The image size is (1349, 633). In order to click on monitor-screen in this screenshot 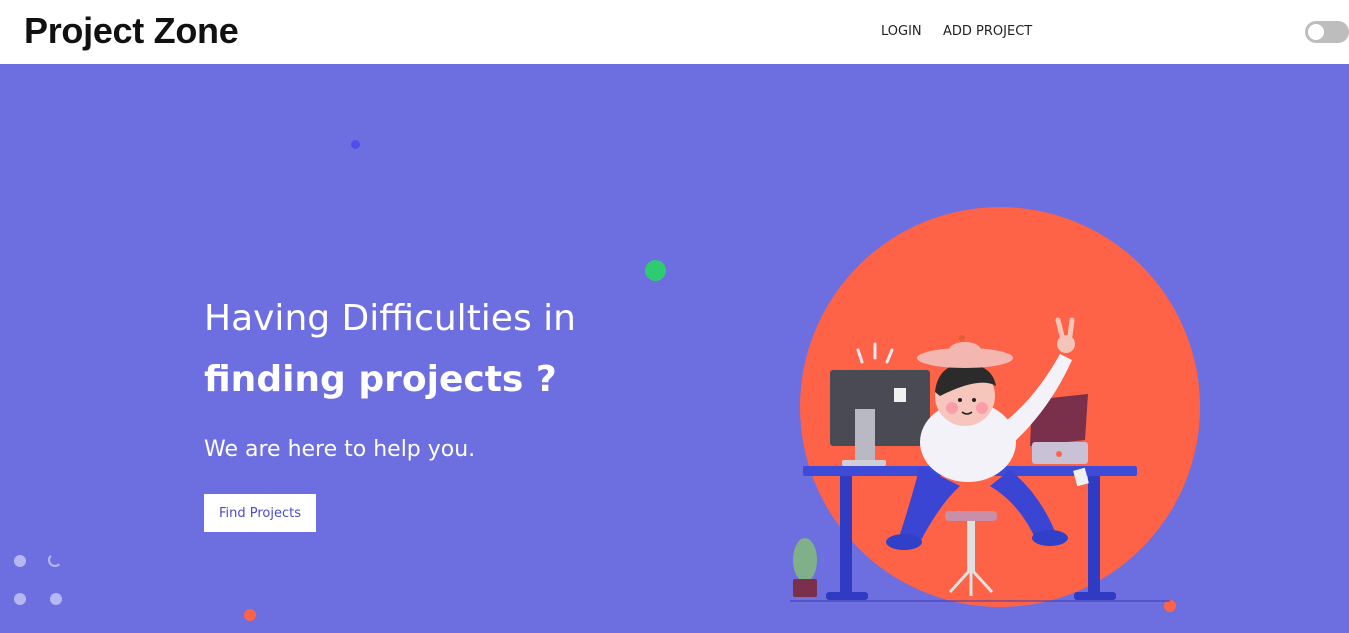, I will do `click(880, 408)`.